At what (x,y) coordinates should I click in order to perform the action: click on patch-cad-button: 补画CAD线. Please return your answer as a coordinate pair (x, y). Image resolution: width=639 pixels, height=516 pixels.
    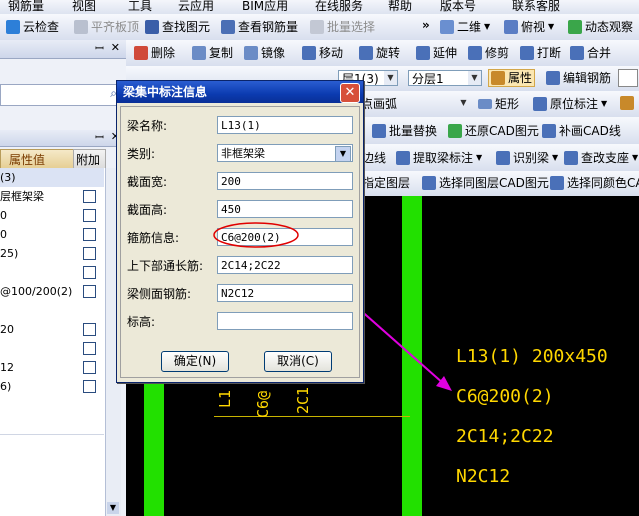
    Looking at the image, I should click on (581, 131).